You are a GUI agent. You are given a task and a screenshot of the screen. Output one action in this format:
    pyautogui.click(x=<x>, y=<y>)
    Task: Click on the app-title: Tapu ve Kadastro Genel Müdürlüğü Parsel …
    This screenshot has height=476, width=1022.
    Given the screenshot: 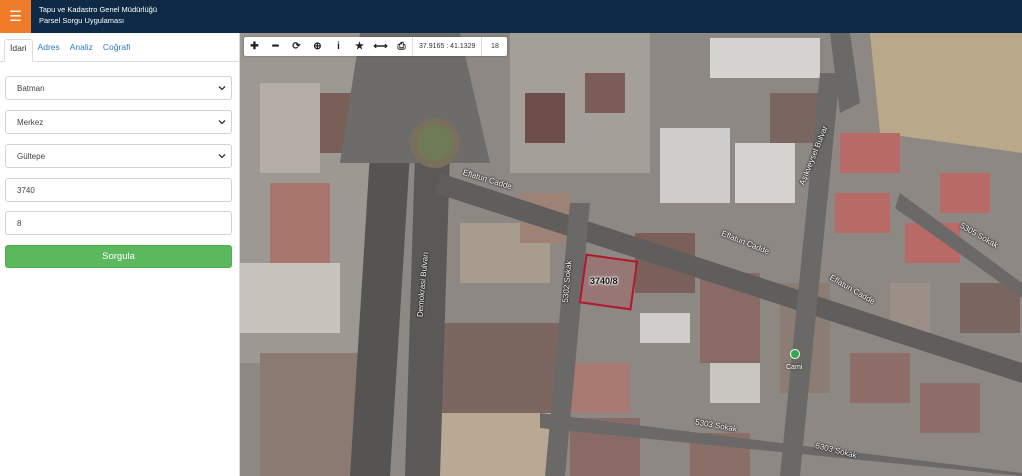 What is the action you would take?
    pyautogui.click(x=98, y=15)
    